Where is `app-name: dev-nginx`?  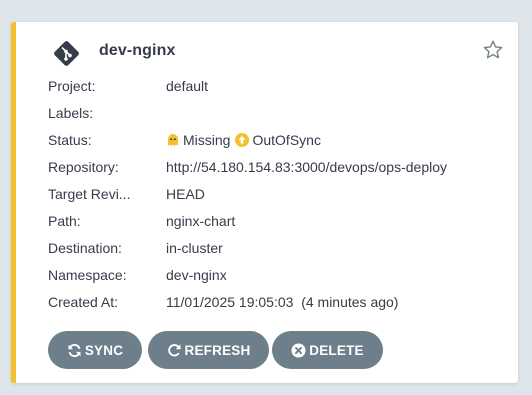
app-name: dev-nginx is located at coordinates (137, 51).